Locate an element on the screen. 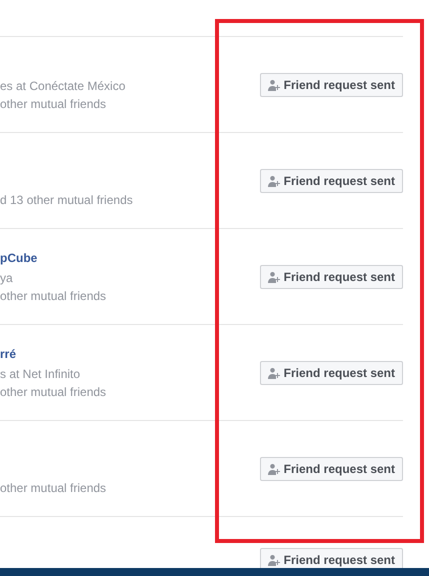 The image size is (429, 576). person-name: pCube is located at coordinates (53, 260).